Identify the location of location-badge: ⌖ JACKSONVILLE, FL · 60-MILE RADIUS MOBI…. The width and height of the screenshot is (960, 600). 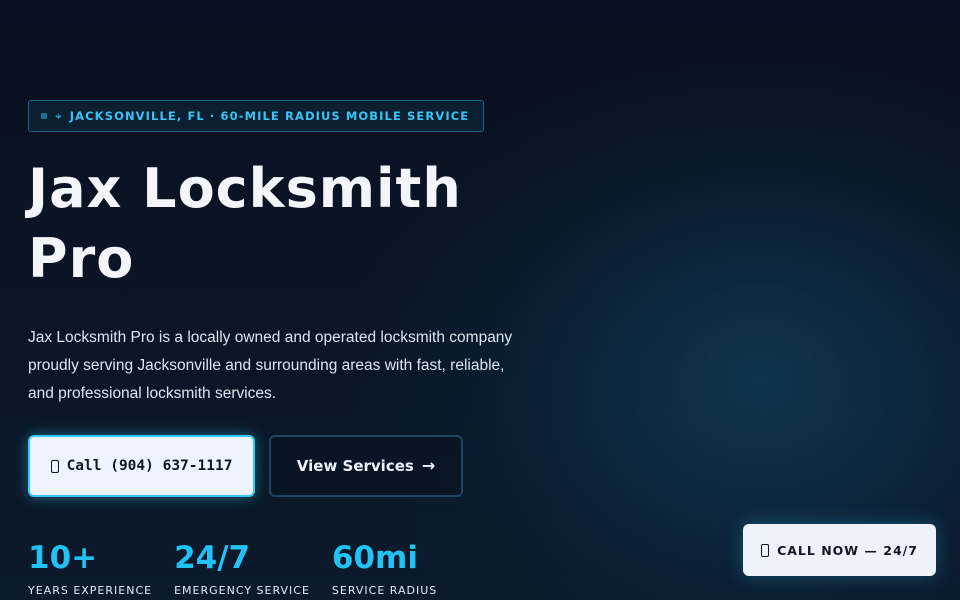
(256, 116).